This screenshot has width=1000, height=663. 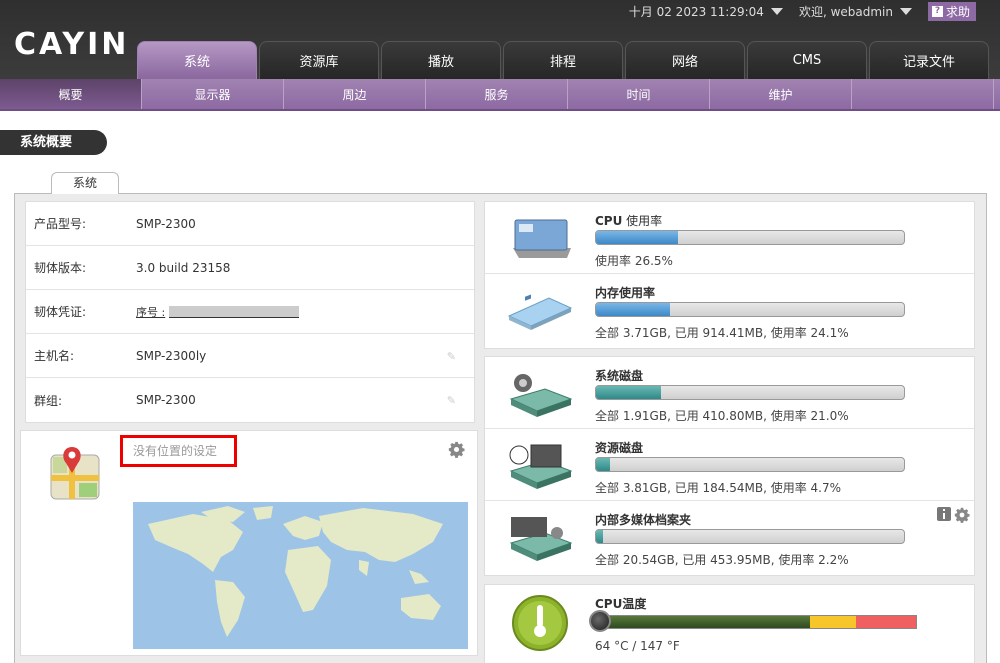 I want to click on info-row-group: 群组: SMP-2300 ✎, so click(x=250, y=400).